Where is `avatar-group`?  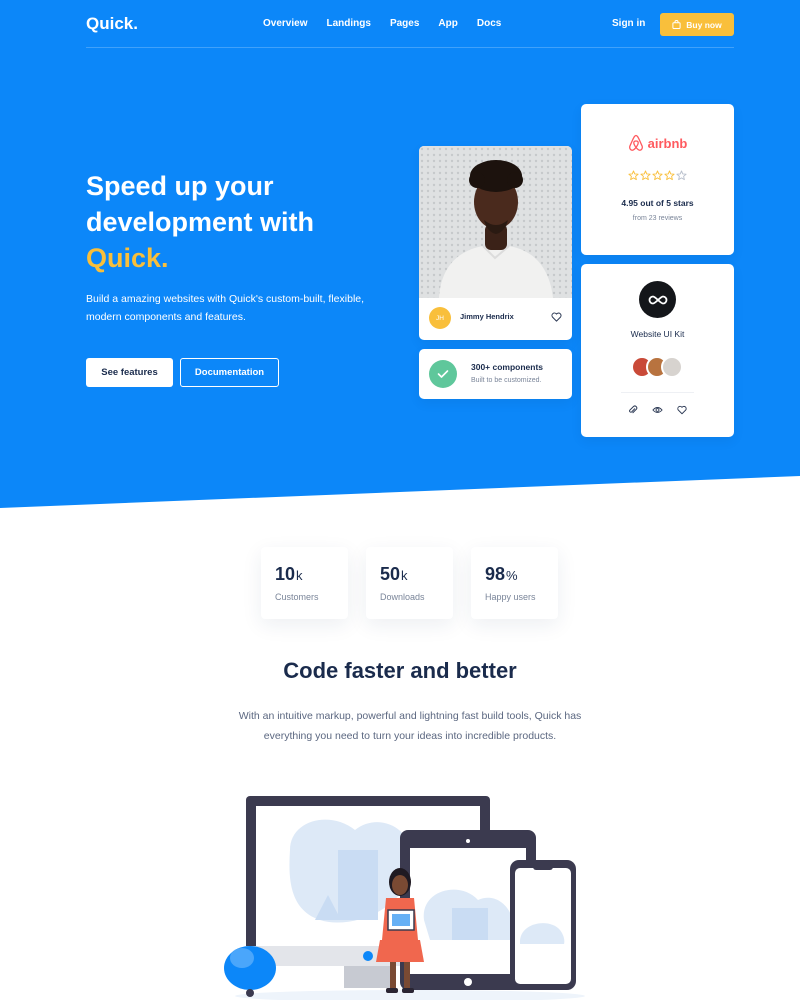 avatar-group is located at coordinates (658, 367).